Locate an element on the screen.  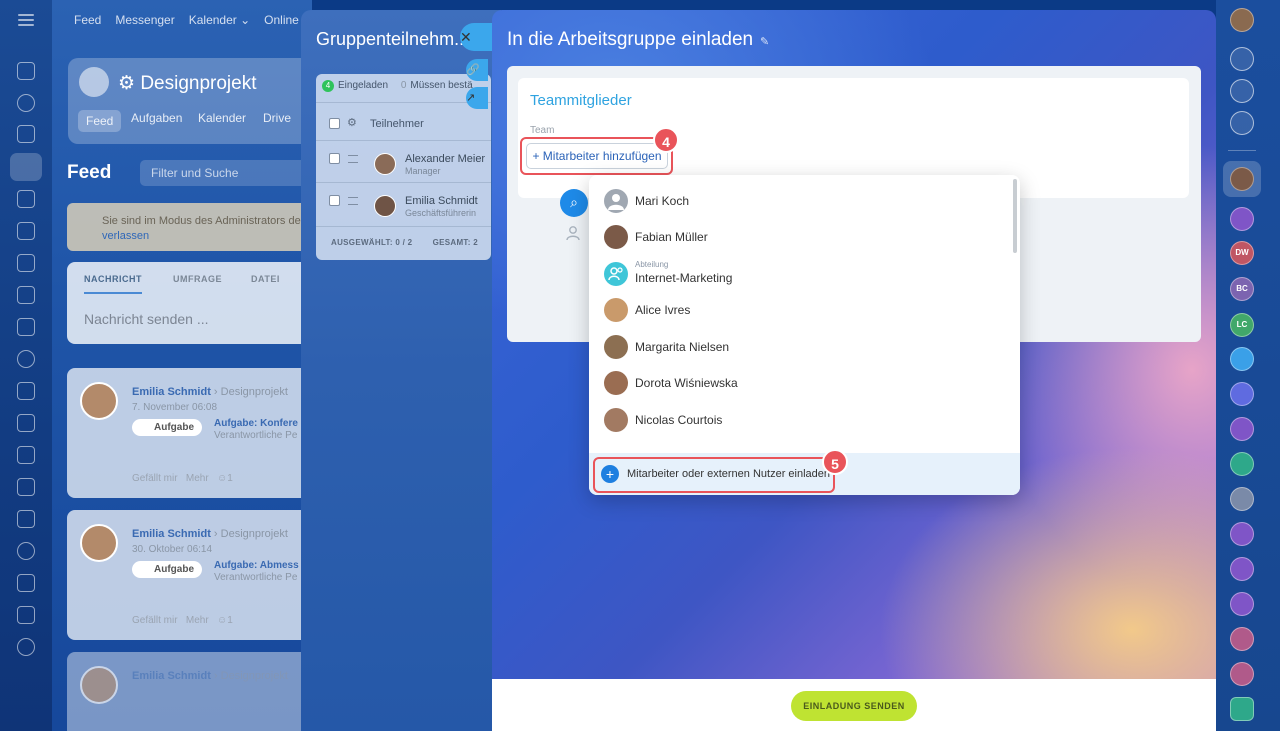
dropdown-item-user: Fabian Müller is located at coordinates (804, 238).